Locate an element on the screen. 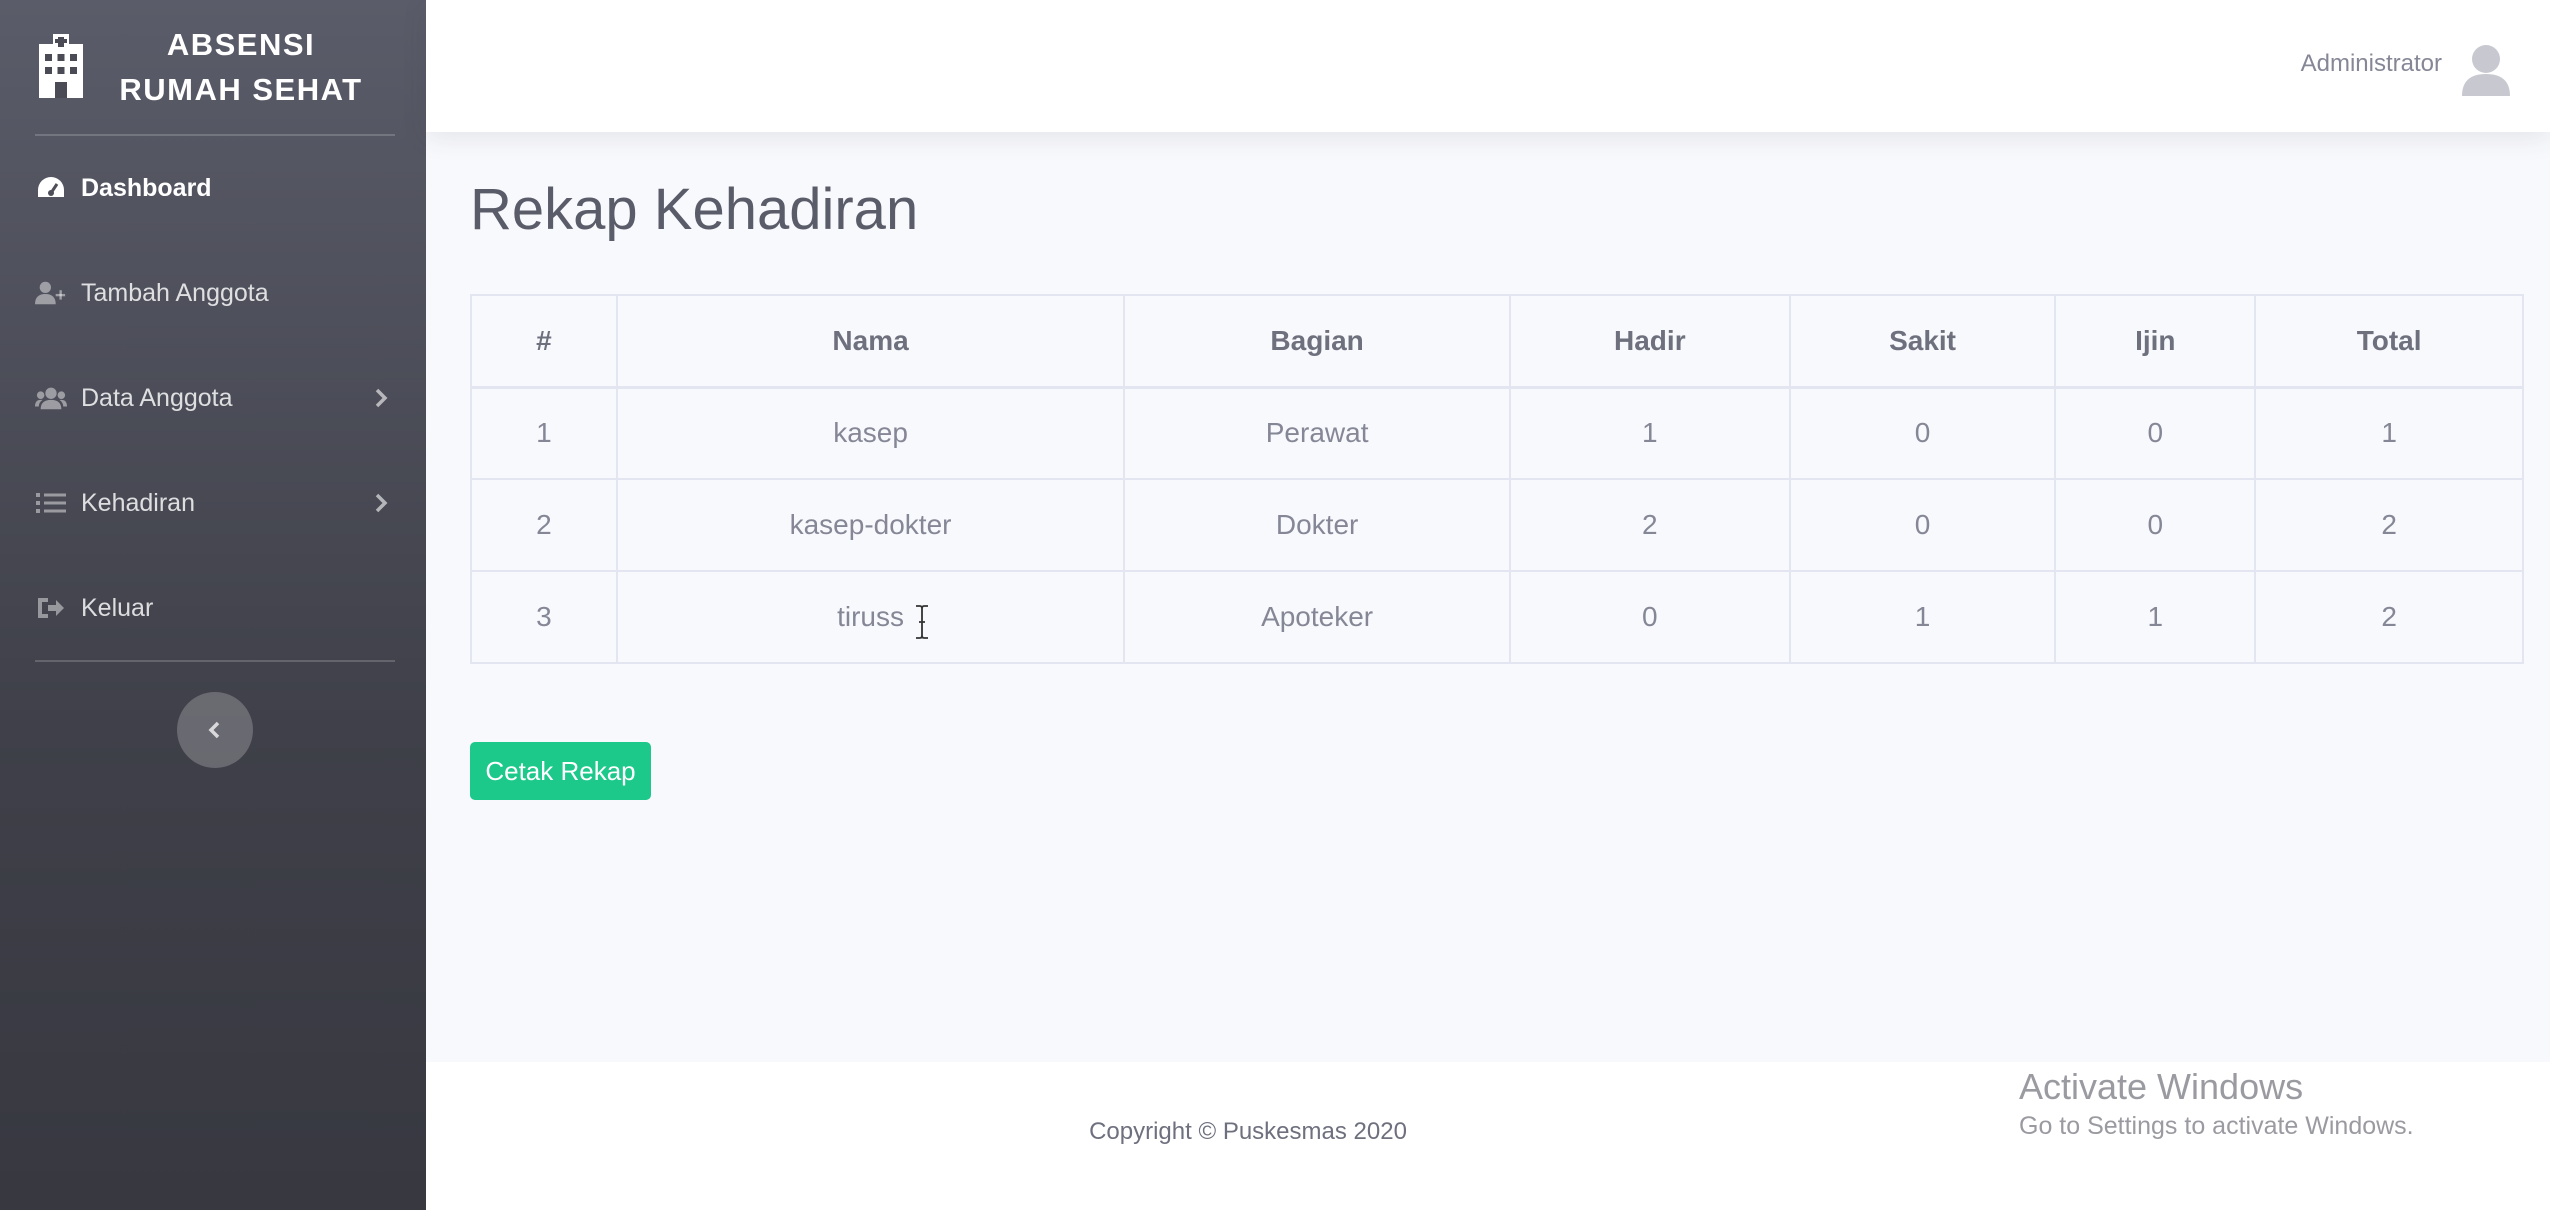  column-header-ijin: Ijin is located at coordinates (2155, 341).